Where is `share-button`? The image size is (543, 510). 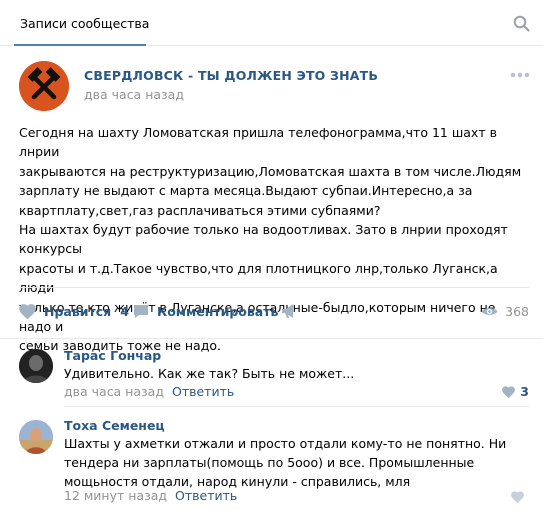
share-button is located at coordinates (293, 311).